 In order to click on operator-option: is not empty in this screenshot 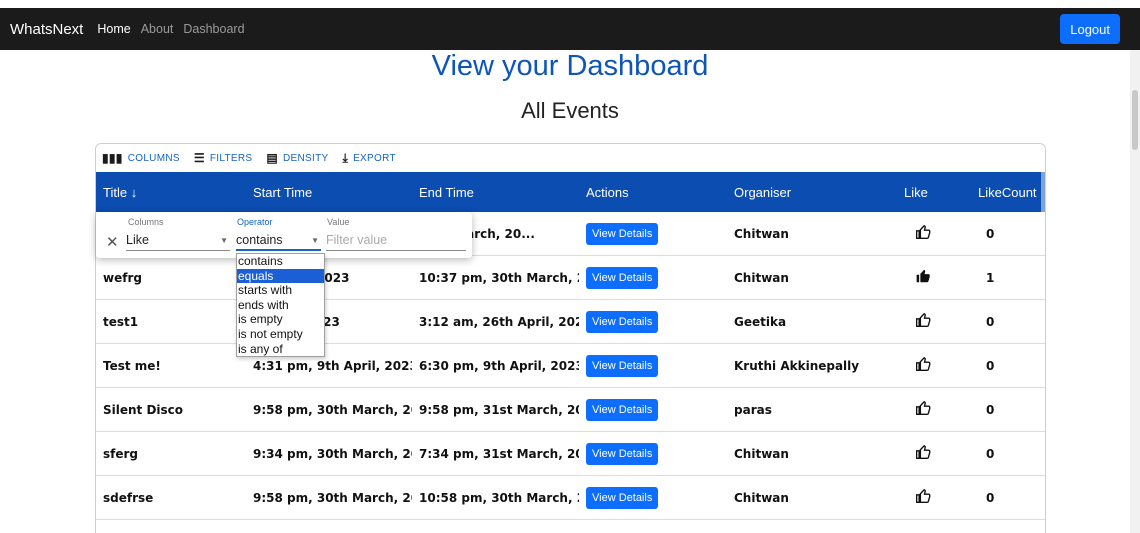, I will do `click(280, 334)`.